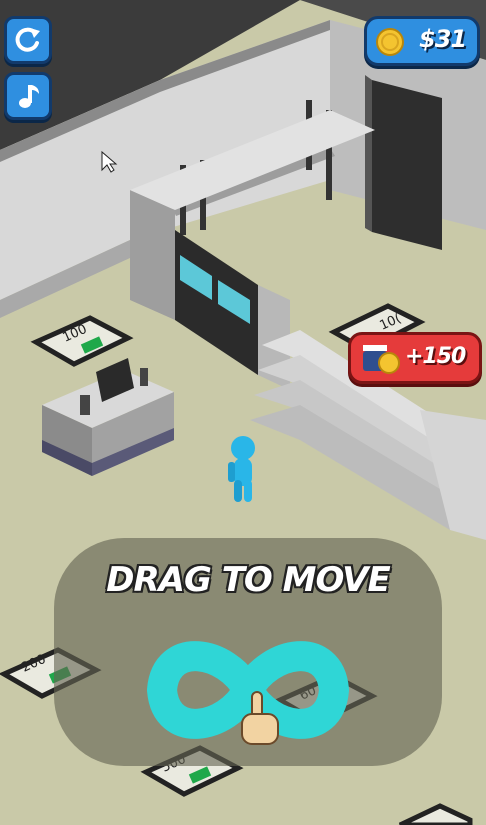 Image resolution: width=486 pixels, height=825 pixels. I want to click on watch-ad-reward-button: +150, so click(415, 358).